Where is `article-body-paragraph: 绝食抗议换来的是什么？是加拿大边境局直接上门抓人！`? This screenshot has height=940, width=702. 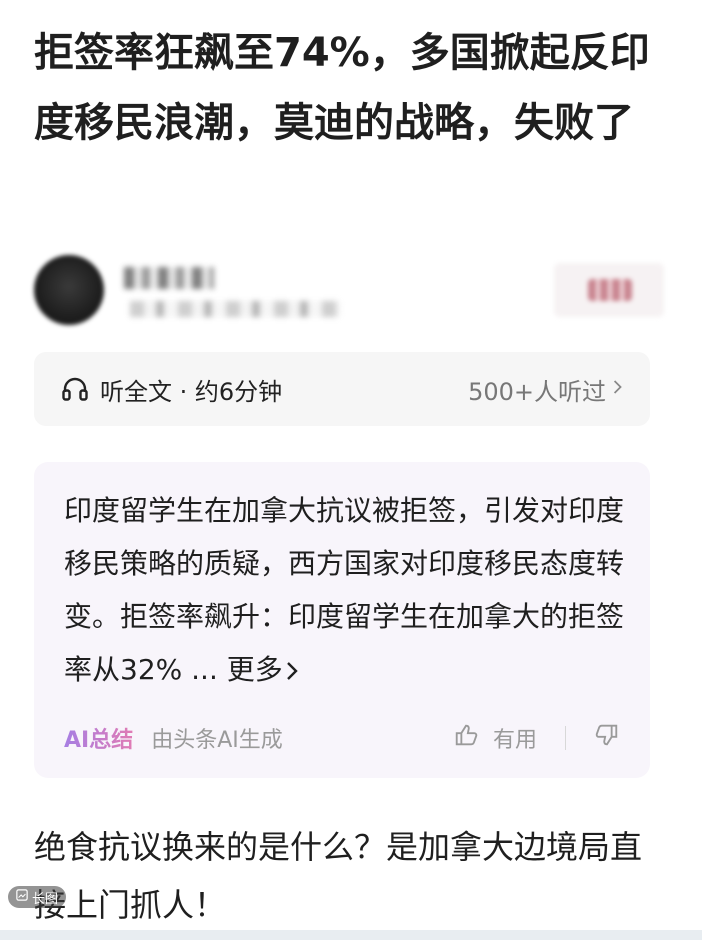 article-body-paragraph: 绝食抗议换来的是什么？是加拿大边境局直接上门抓人！ is located at coordinates (338, 876).